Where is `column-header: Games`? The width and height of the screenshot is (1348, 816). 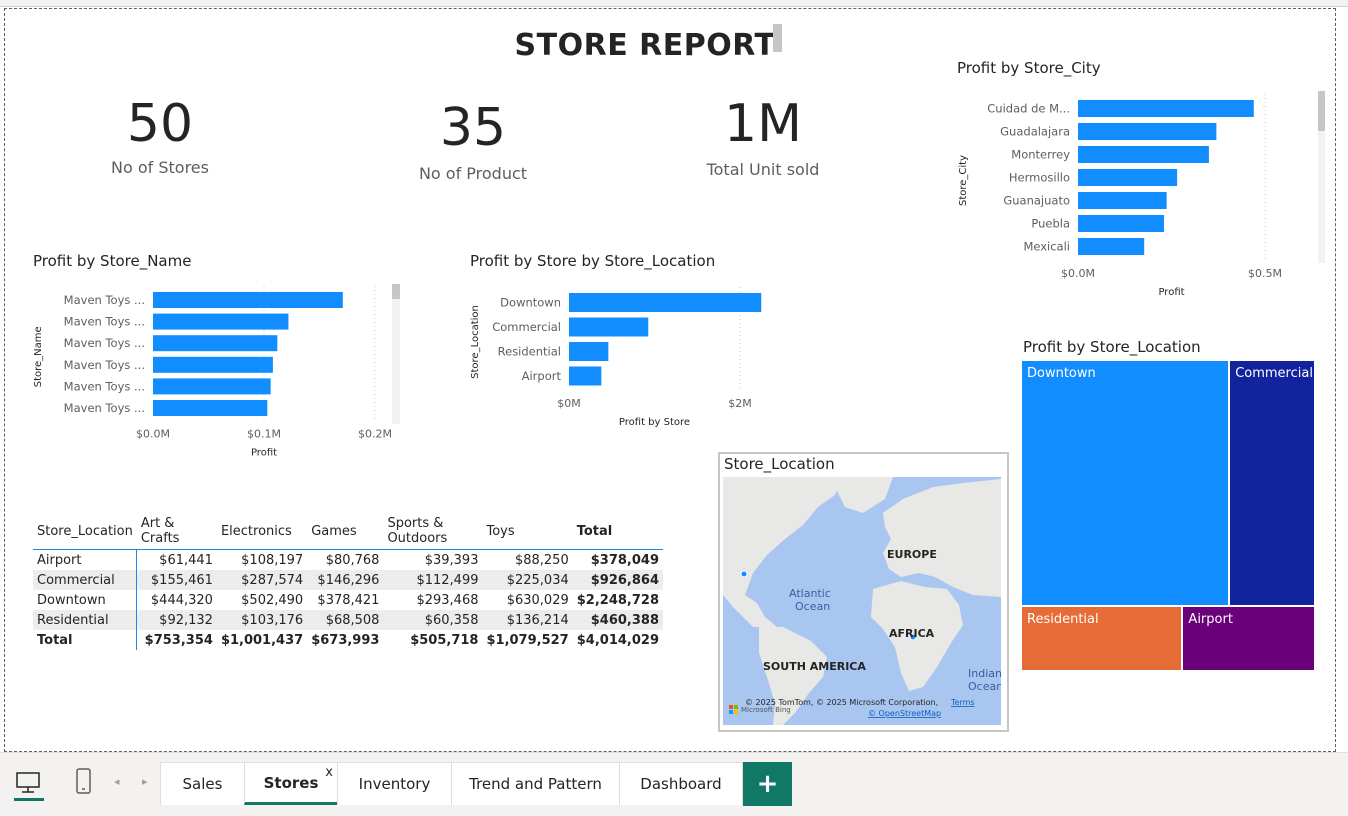
column-header: Games is located at coordinates (345, 531).